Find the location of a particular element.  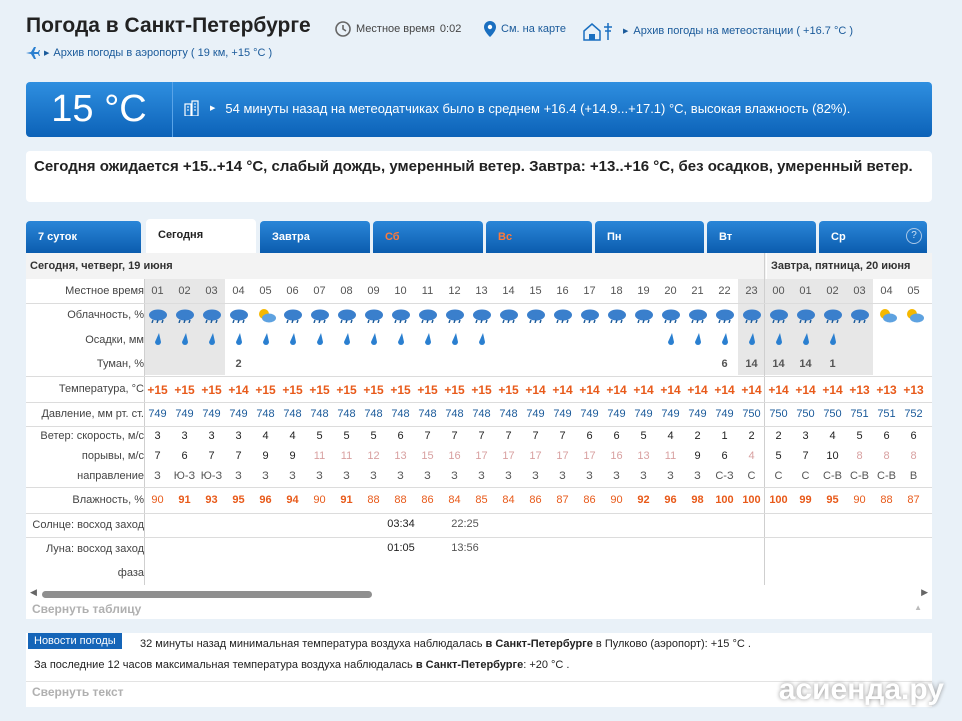

tab-5: Пн is located at coordinates (649, 237).